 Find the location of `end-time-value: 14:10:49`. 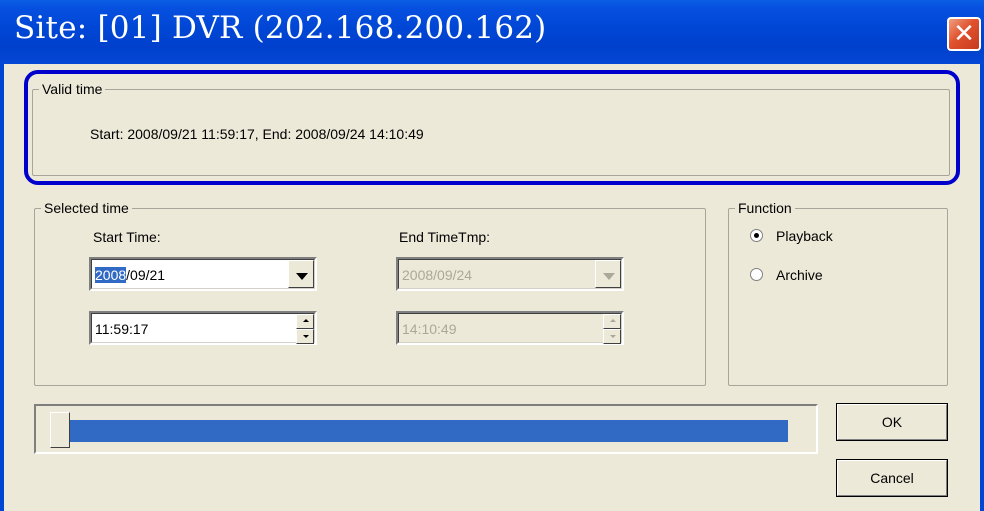

end-time-value: 14:10:49 is located at coordinates (429, 329).